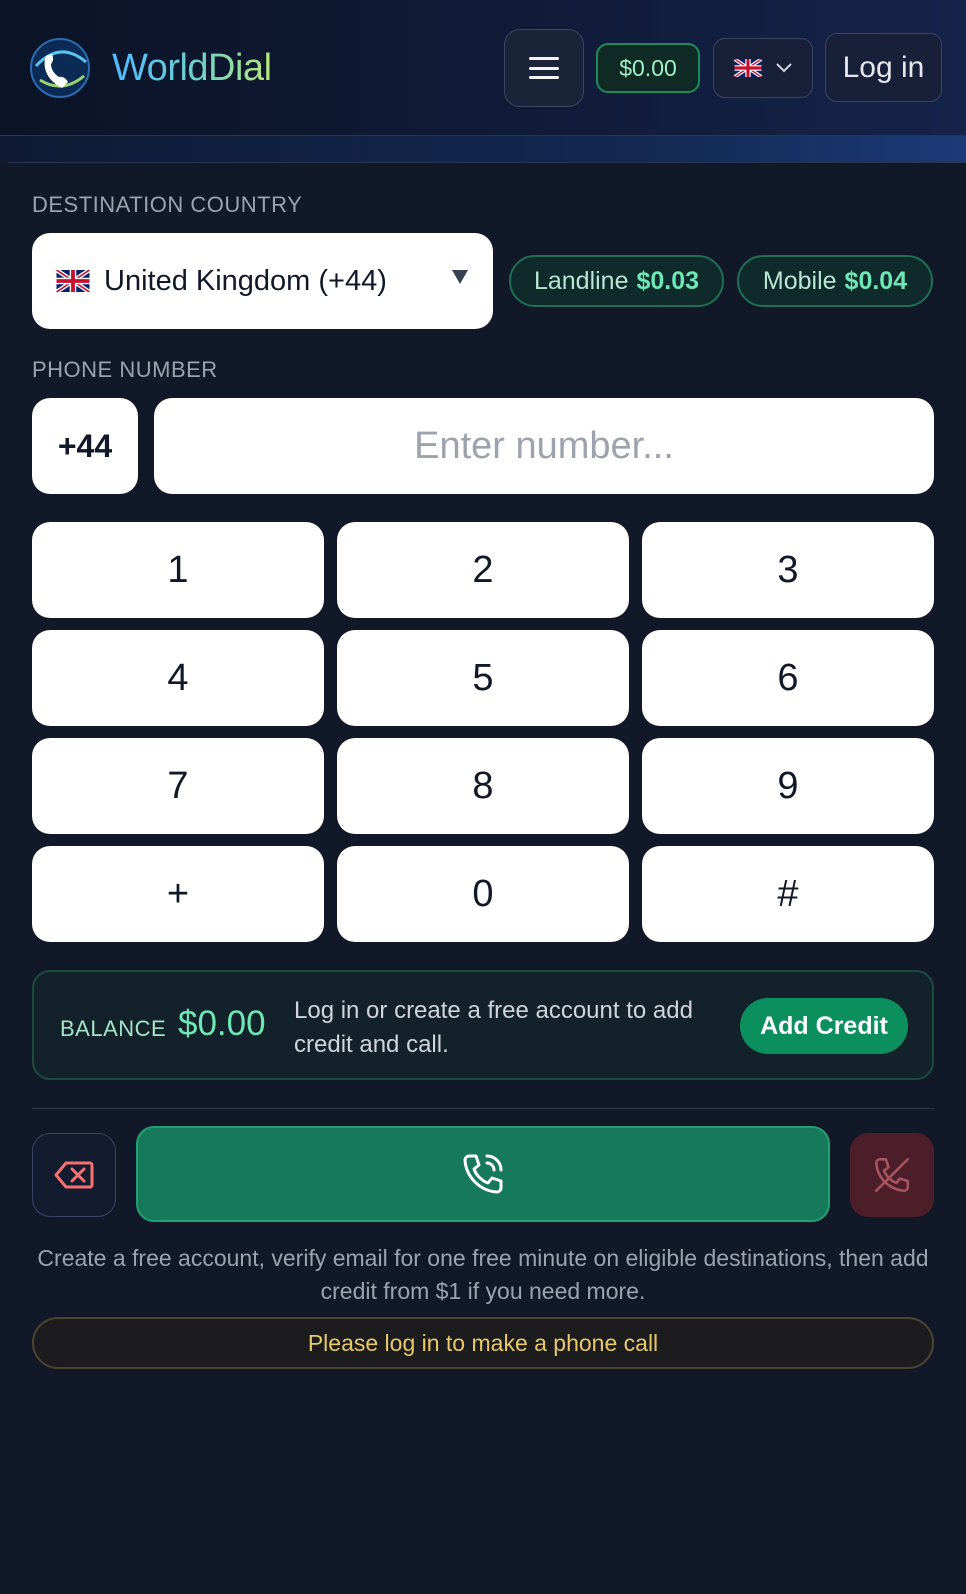 This screenshot has width=966, height=1594. I want to click on rate-label: Landline, so click(581, 280).